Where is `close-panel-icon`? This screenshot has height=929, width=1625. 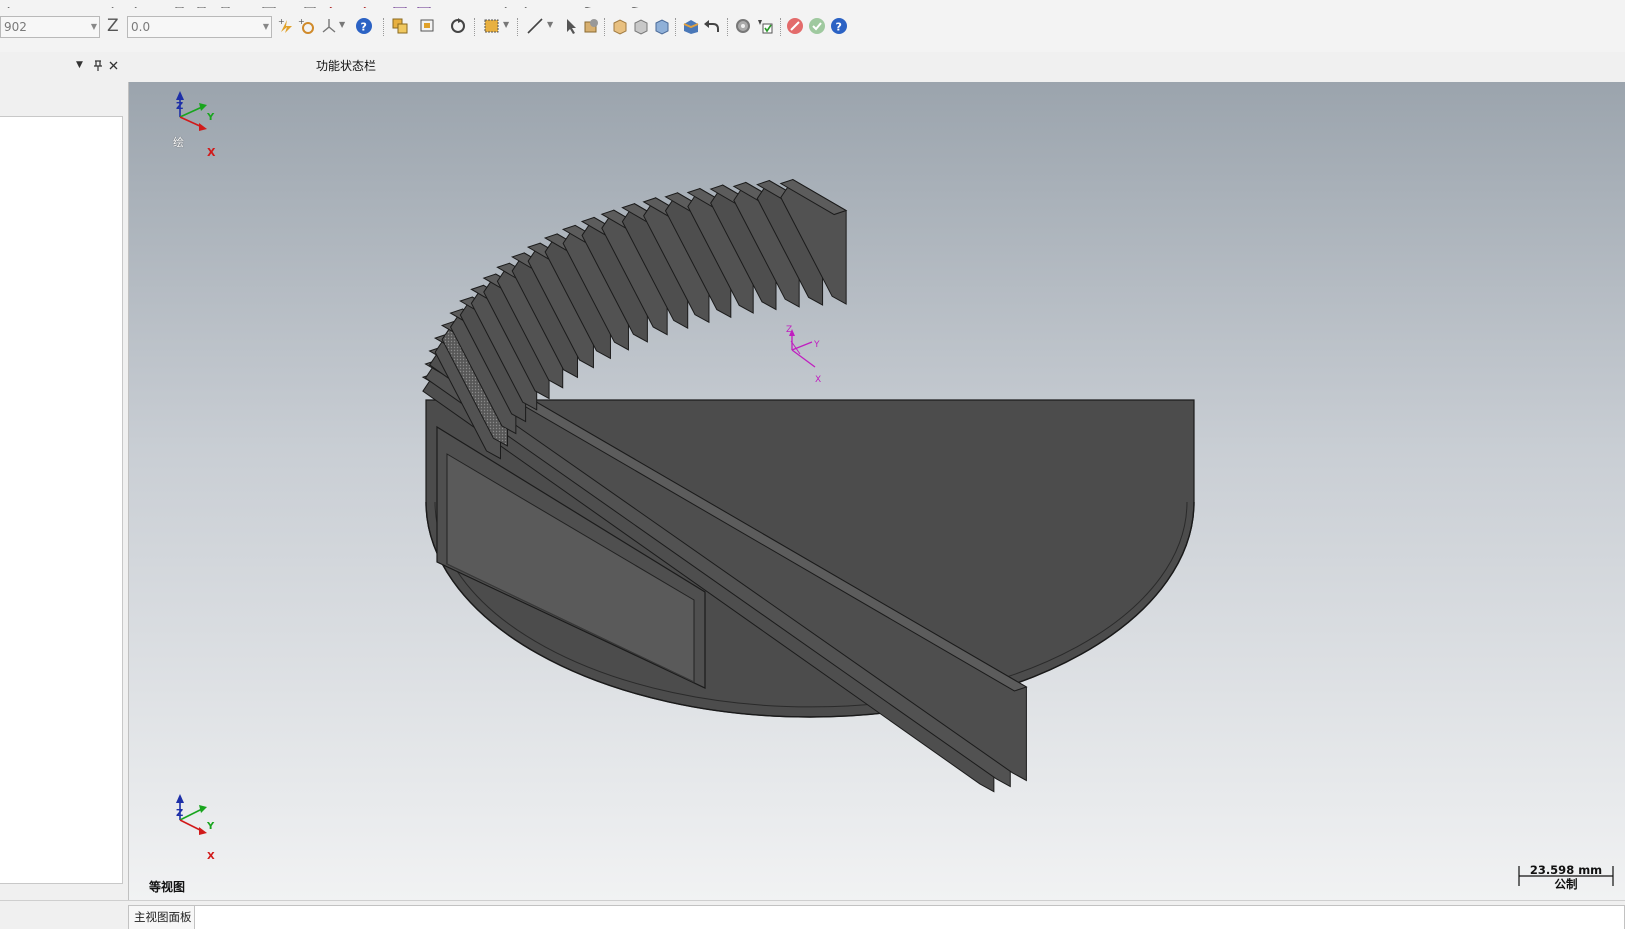
close-panel-icon is located at coordinates (113, 65).